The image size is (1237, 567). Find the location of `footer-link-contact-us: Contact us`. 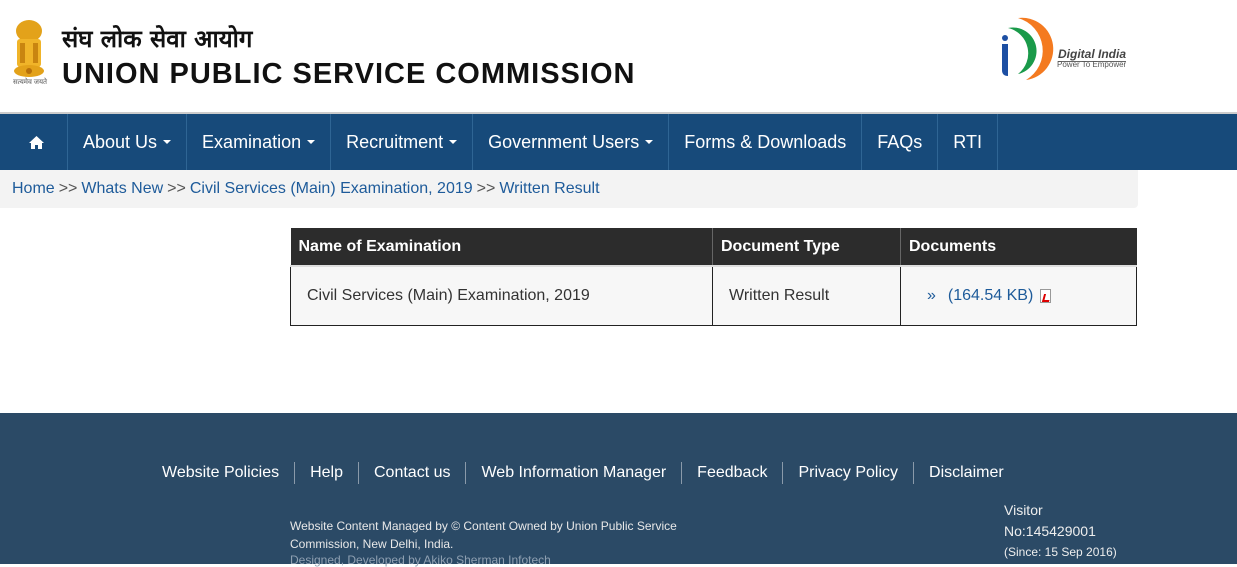

footer-link-contact-us: Contact us is located at coordinates (413, 473).